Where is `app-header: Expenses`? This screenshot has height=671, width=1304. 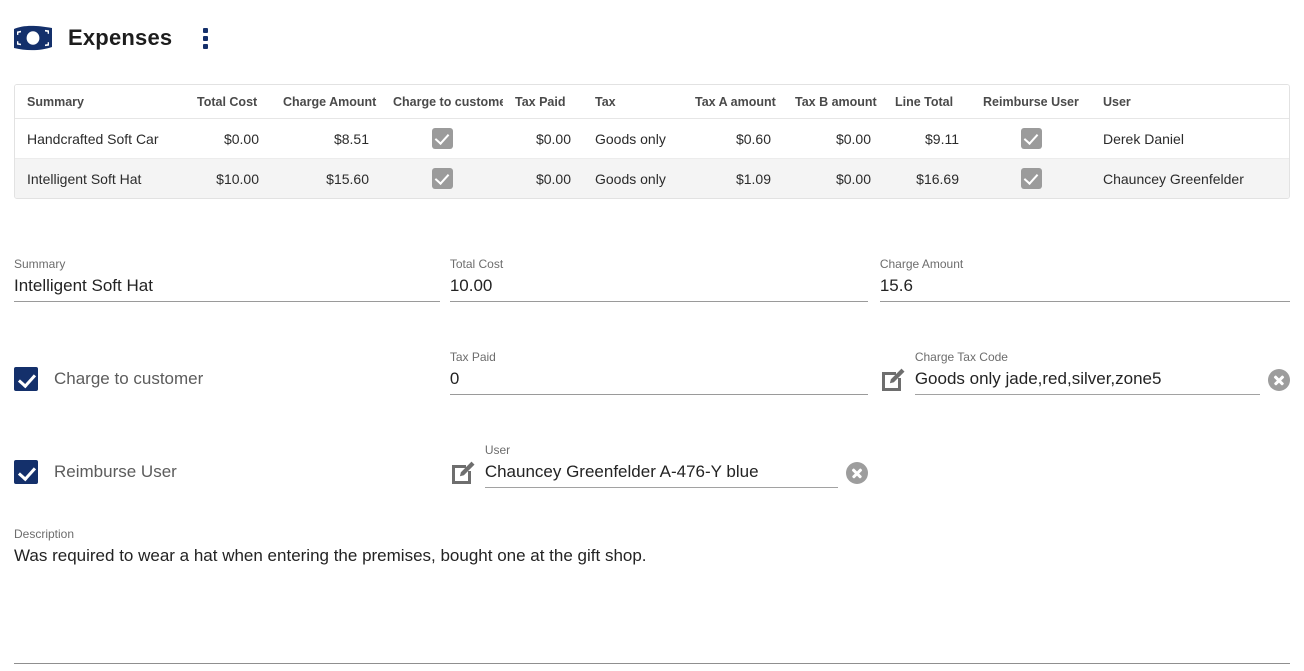 app-header: Expenses is located at coordinates (652, 38).